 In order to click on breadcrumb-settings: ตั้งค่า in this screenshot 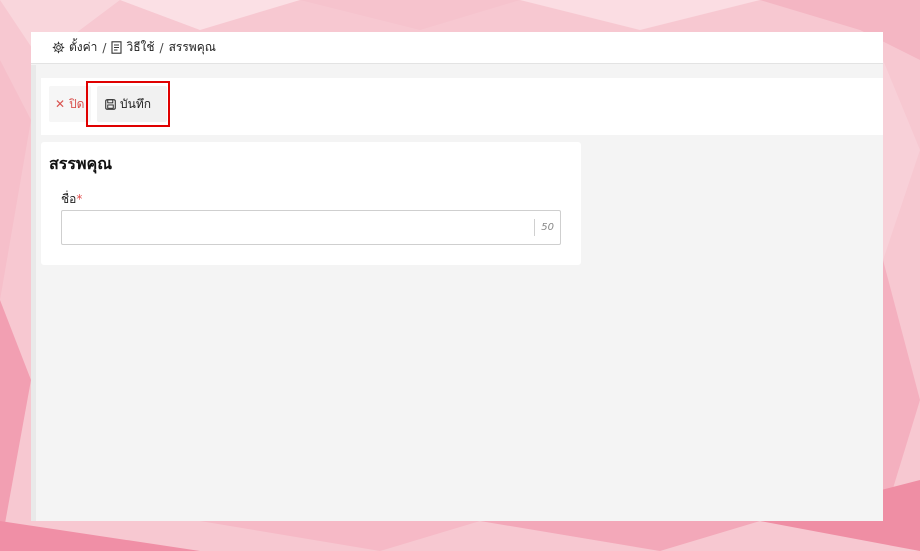, I will do `click(74, 47)`.